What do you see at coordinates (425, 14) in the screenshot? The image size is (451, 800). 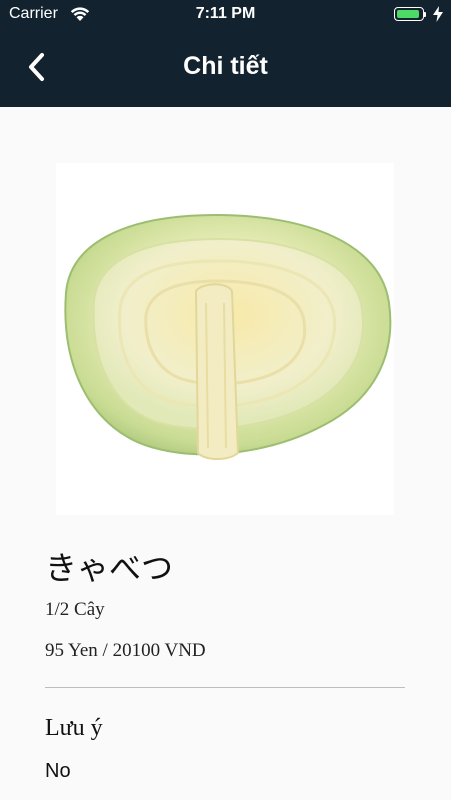 I see `battery-tip` at bounding box center [425, 14].